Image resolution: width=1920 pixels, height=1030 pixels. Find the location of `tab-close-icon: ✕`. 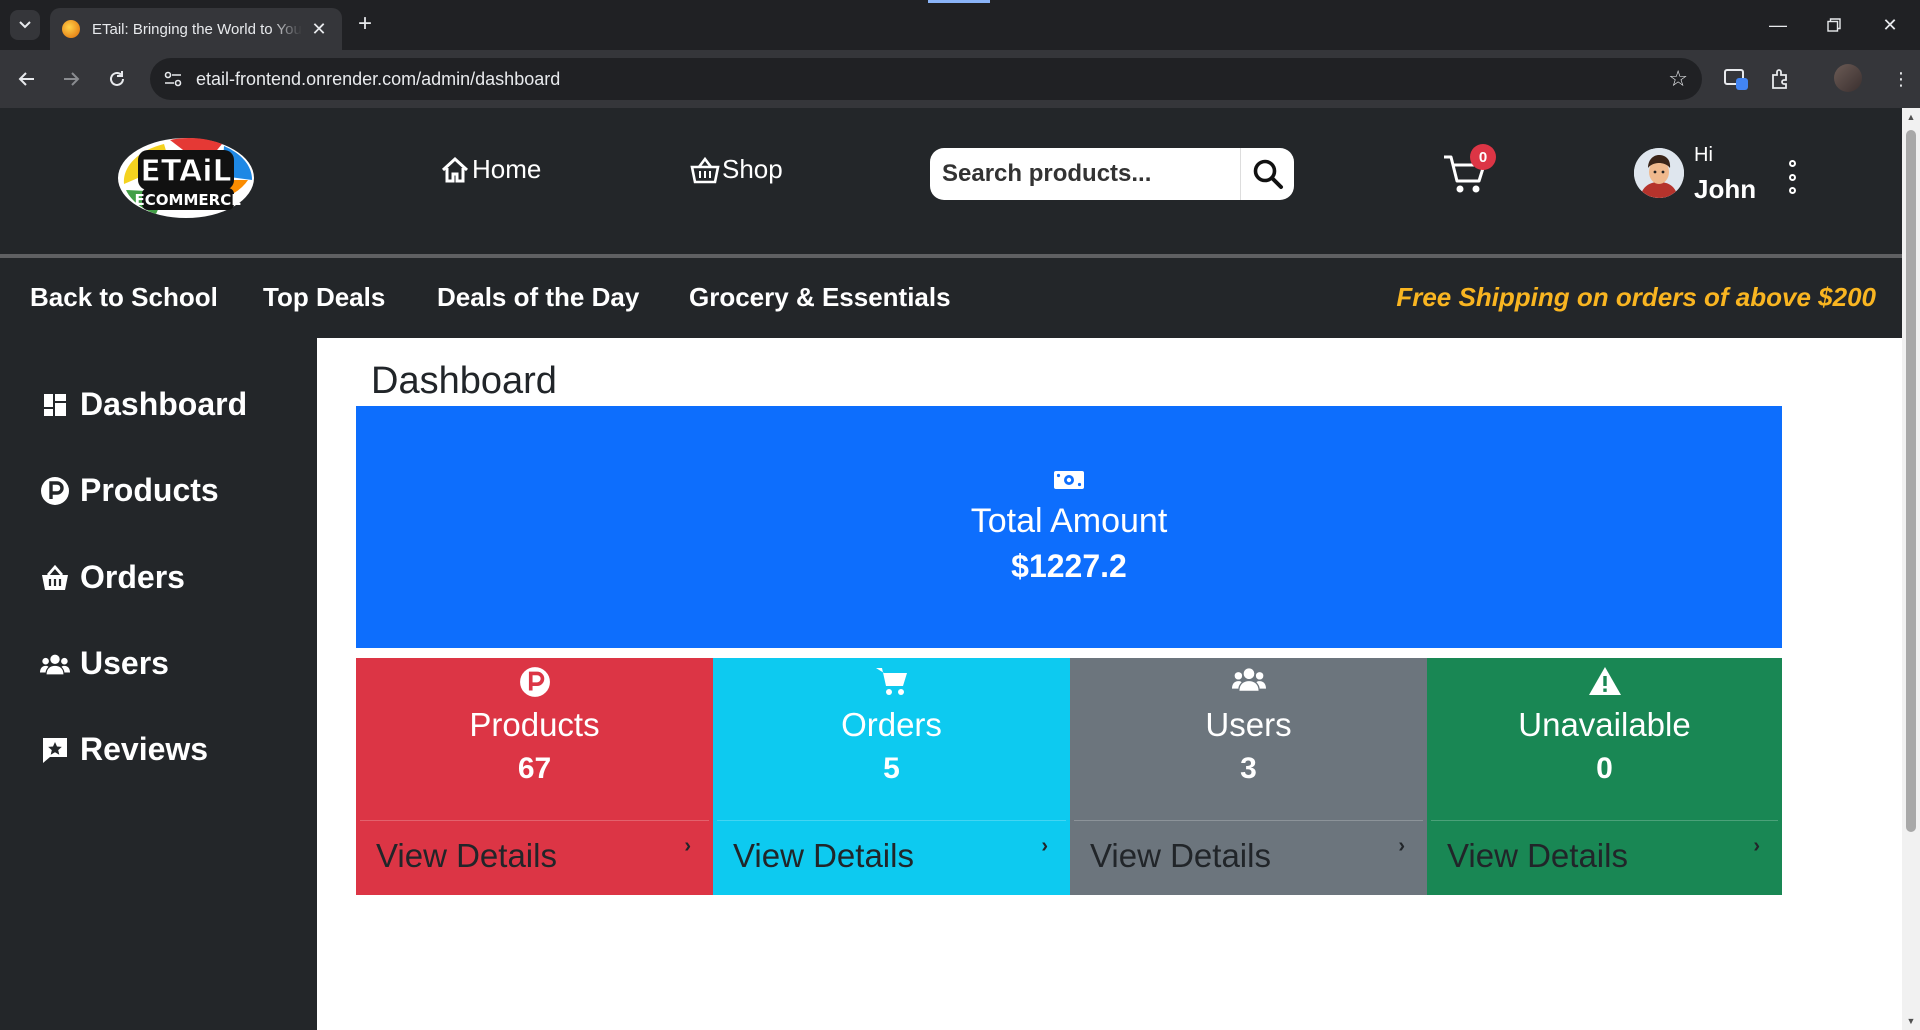

tab-close-icon: ✕ is located at coordinates (319, 29).